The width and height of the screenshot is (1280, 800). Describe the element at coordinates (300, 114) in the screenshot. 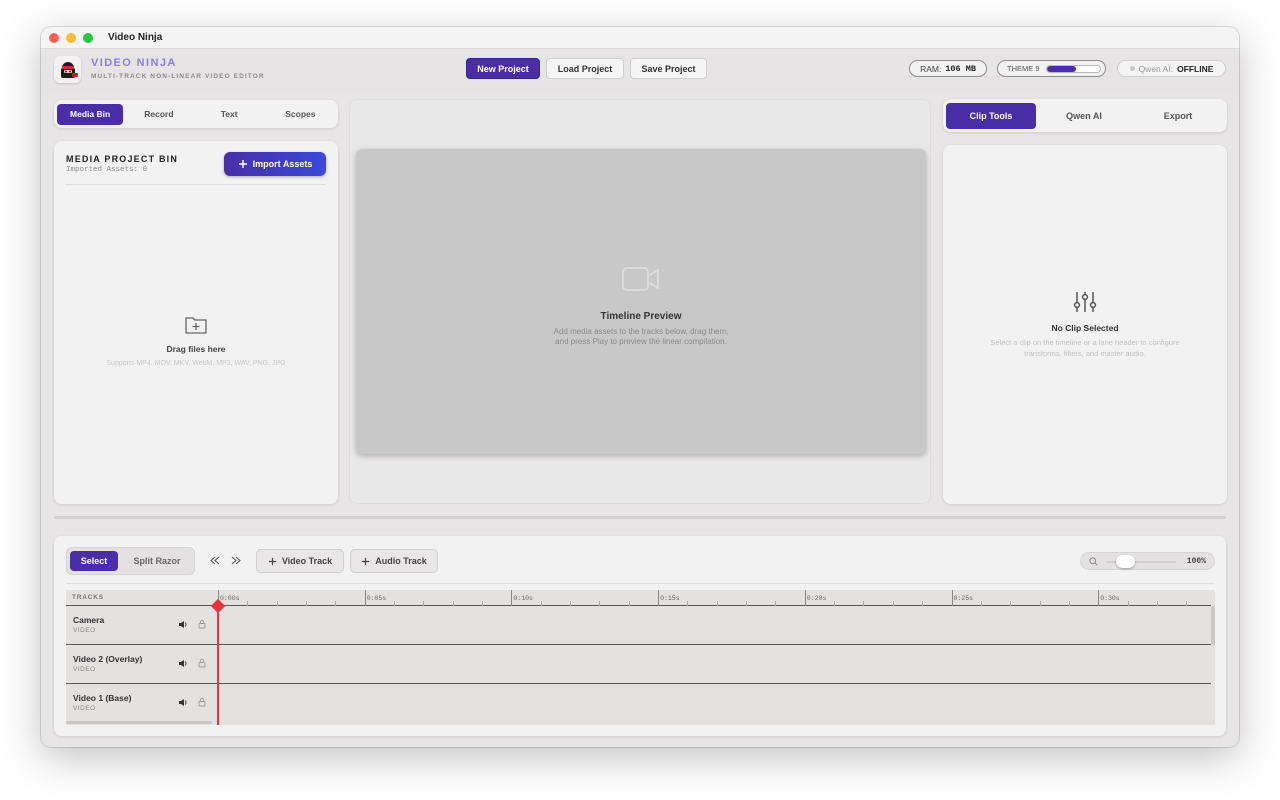

I see `tab-scopes: Scopes` at that location.